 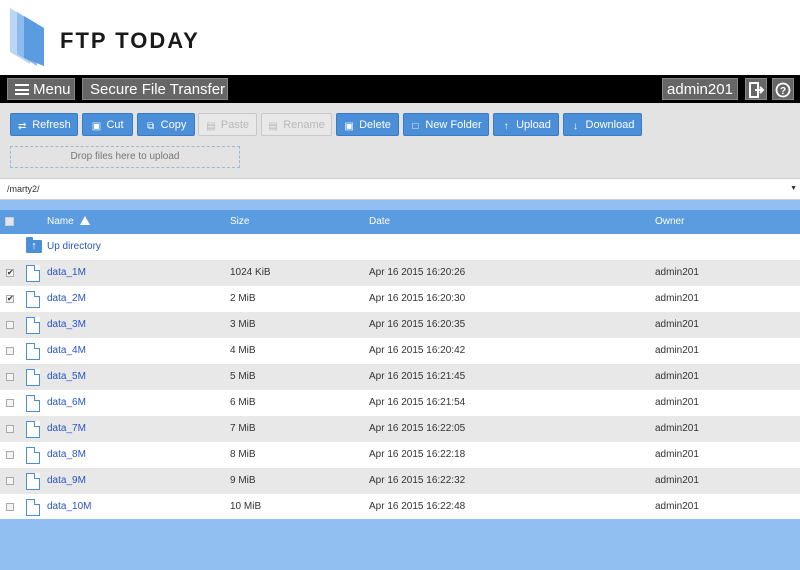 I want to click on file-size: 4 MiB, so click(x=243, y=350).